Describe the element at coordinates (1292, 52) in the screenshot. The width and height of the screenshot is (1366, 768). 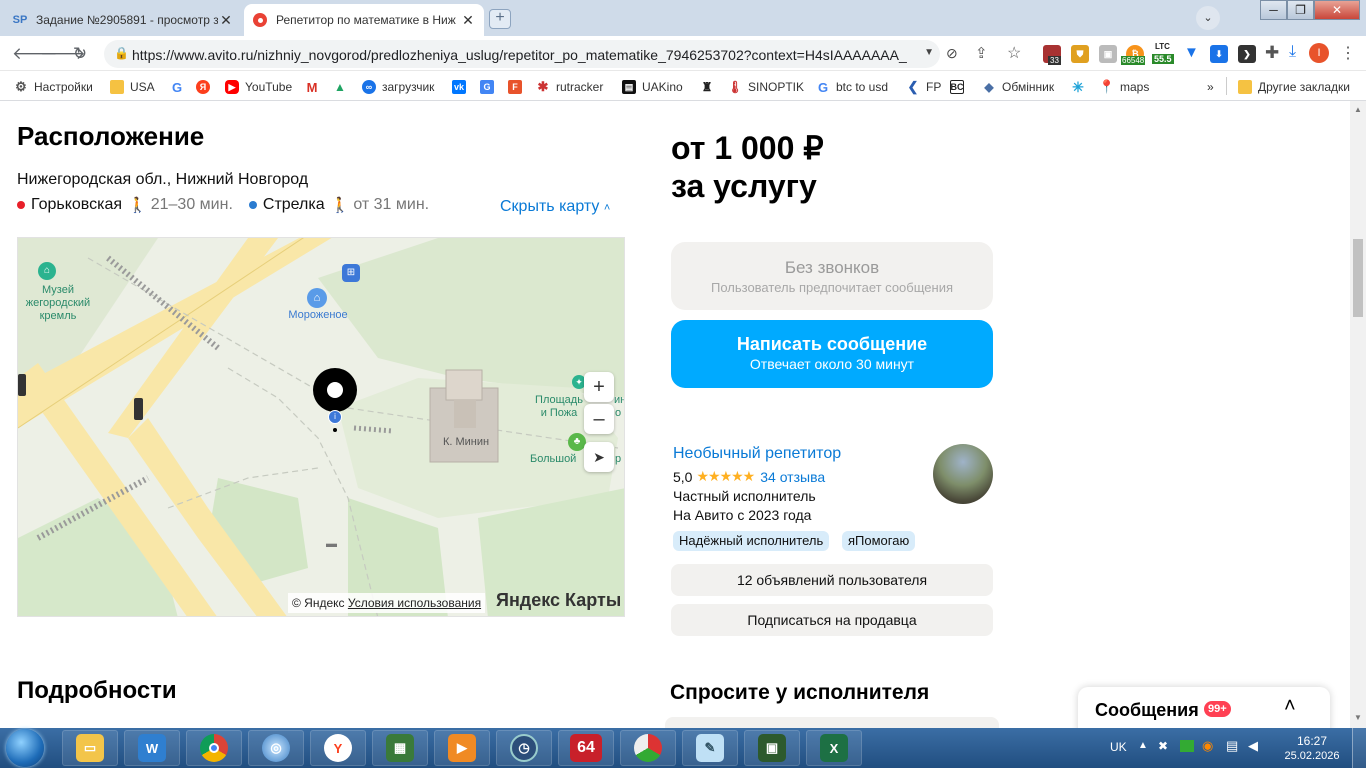
I see `downloads-icon: ⤓` at that location.